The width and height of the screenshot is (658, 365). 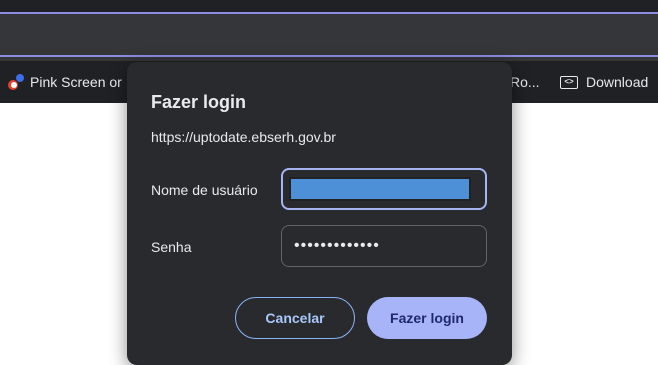 I want to click on tab-strip, so click(x=329, y=7).